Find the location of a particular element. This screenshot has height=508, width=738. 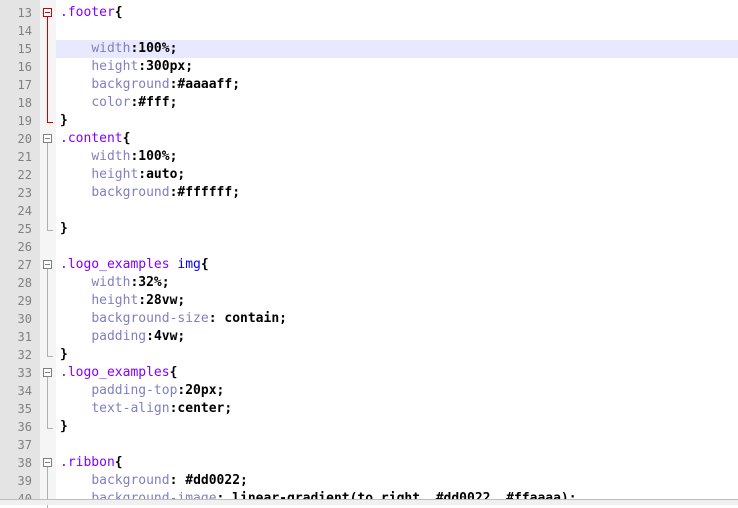

line-number: 21 is located at coordinates (24, 157).